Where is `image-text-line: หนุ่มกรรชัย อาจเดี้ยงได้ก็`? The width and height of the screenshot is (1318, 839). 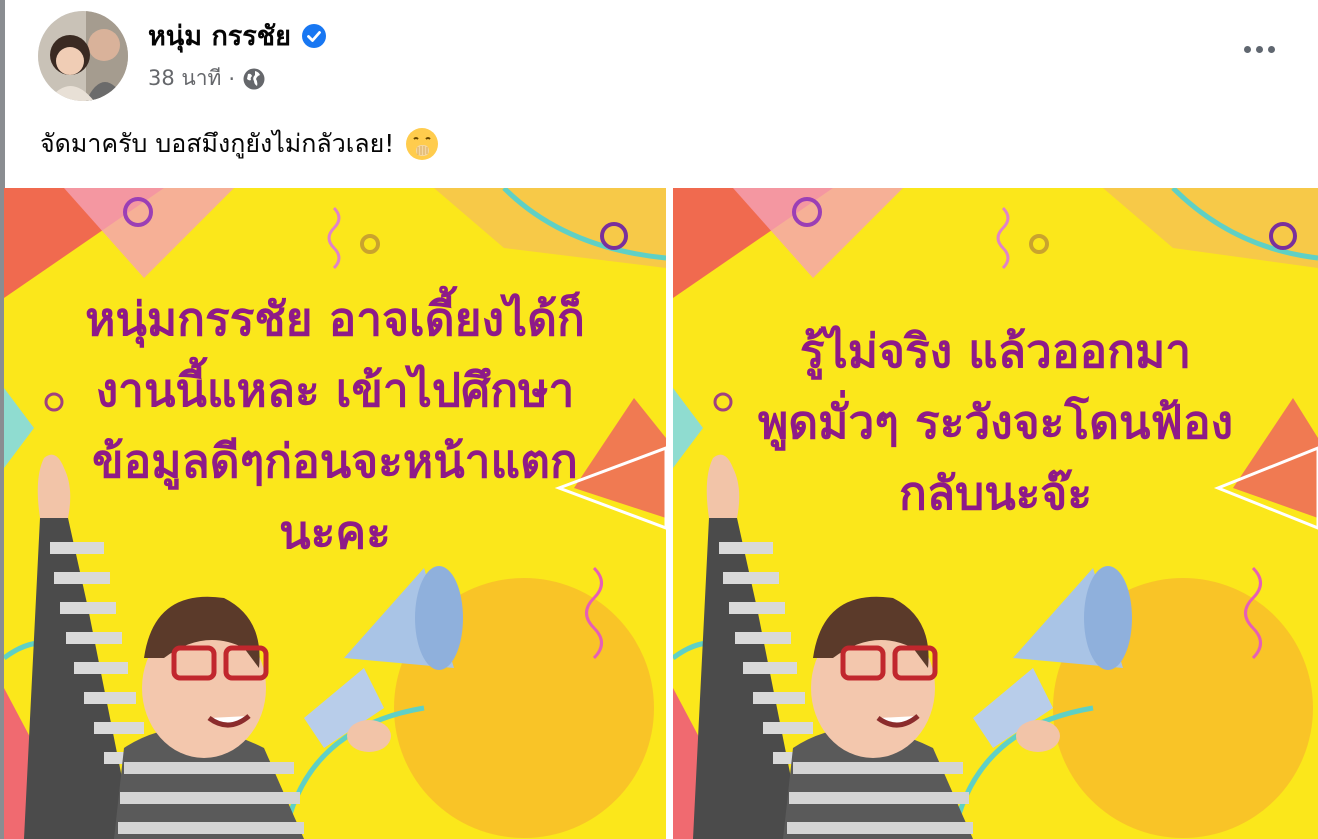 image-text-line: หนุ่มกรรชัย อาจเดี้ยงได้ก็ is located at coordinates (335, 319).